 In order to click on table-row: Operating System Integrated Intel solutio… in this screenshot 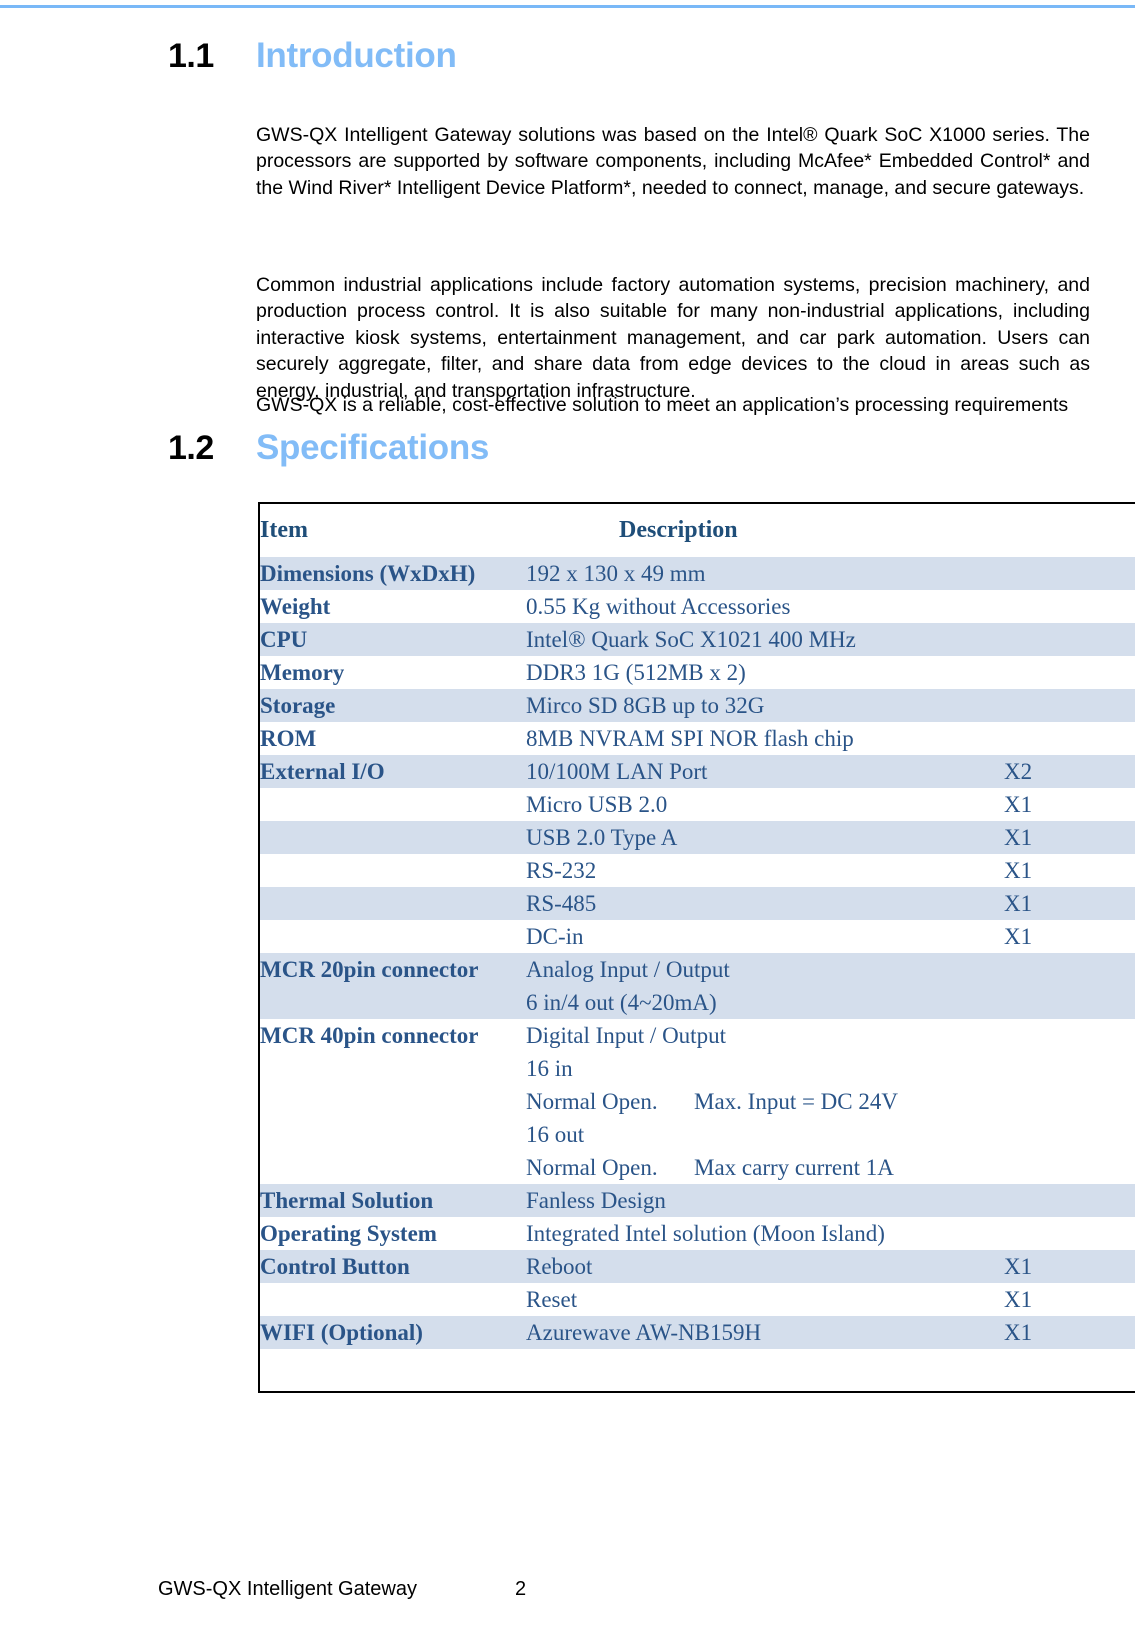, I will do `click(697, 1233)`.